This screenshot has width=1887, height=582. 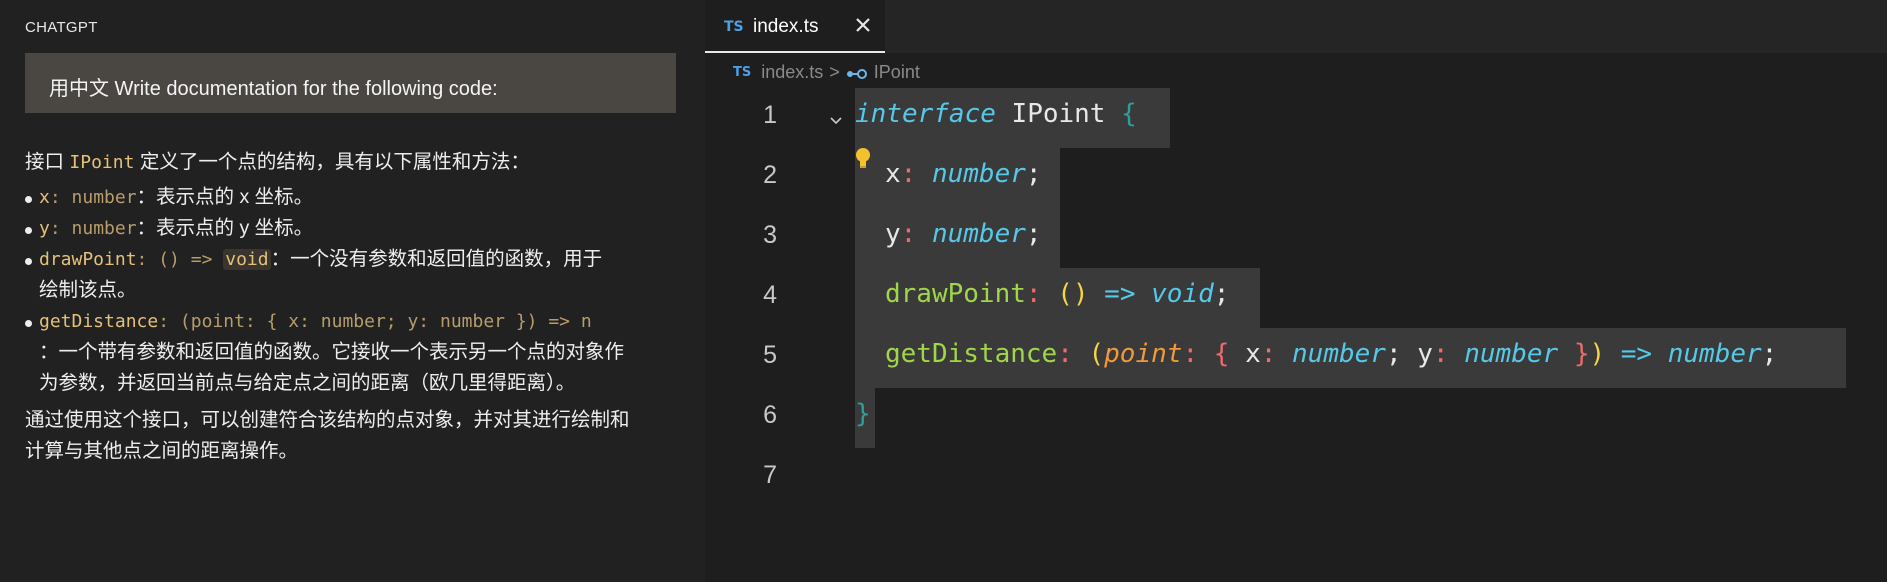 I want to click on inline-code-void: void, so click(x=247, y=259).